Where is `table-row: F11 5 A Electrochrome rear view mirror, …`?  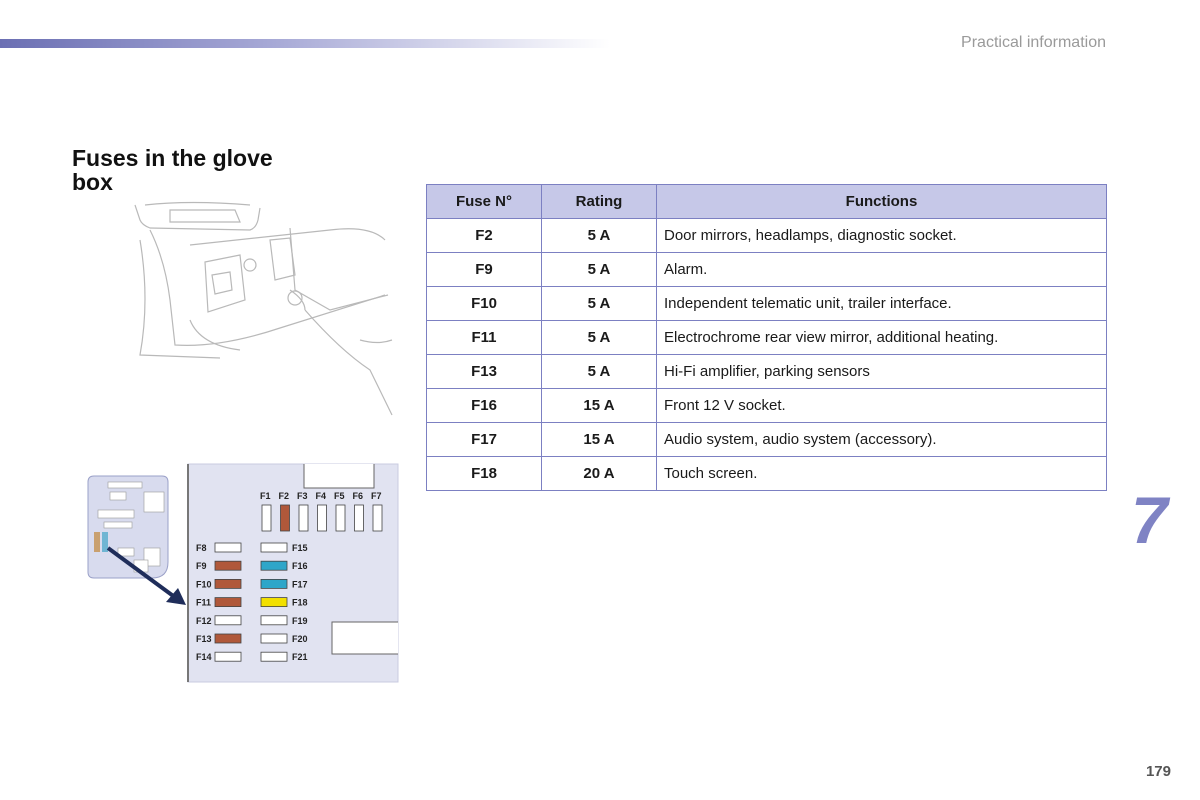 table-row: F11 5 A Electrochrome rear view mirror, … is located at coordinates (766, 337).